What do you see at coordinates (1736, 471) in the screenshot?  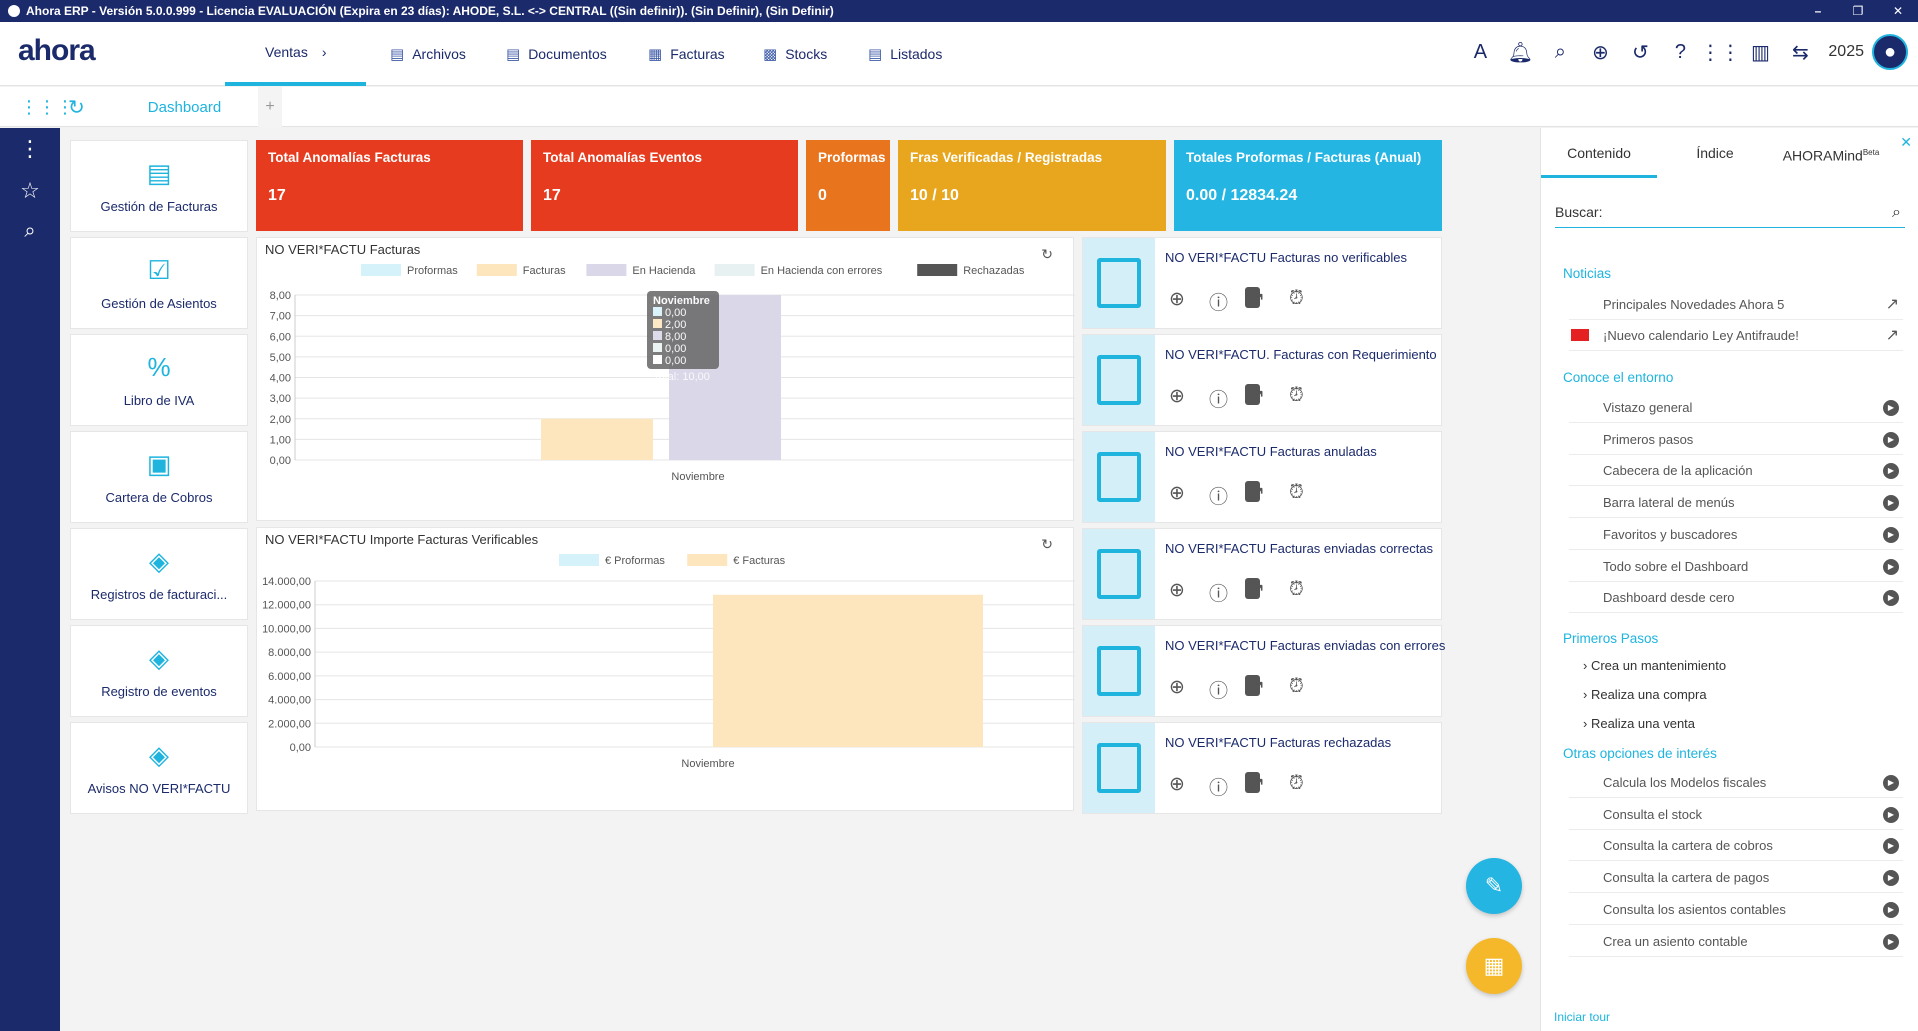 I see `help-item: Cabecera de la aplicación ▶` at bounding box center [1736, 471].